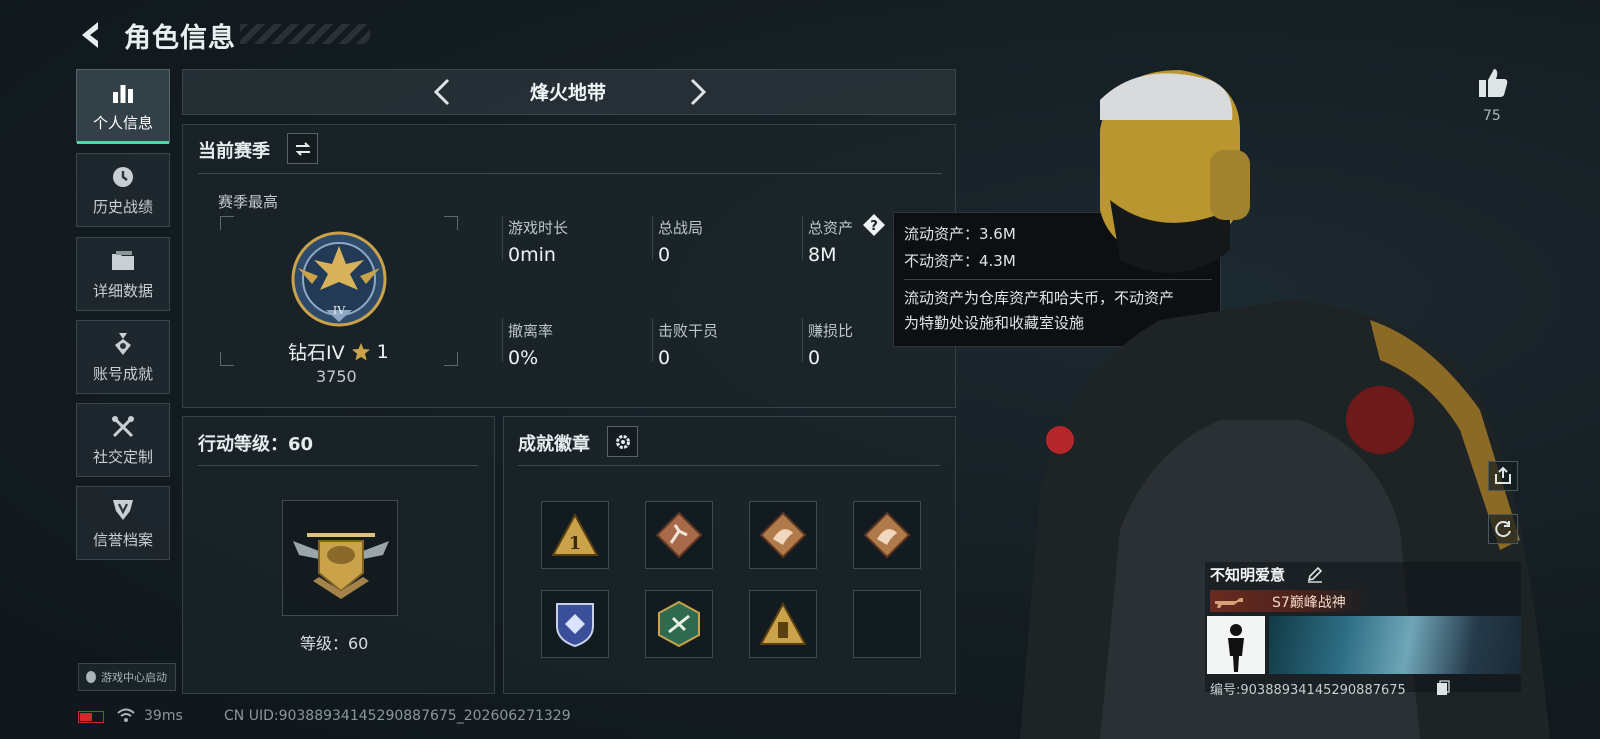  I want to click on battery-icon, so click(91, 717).